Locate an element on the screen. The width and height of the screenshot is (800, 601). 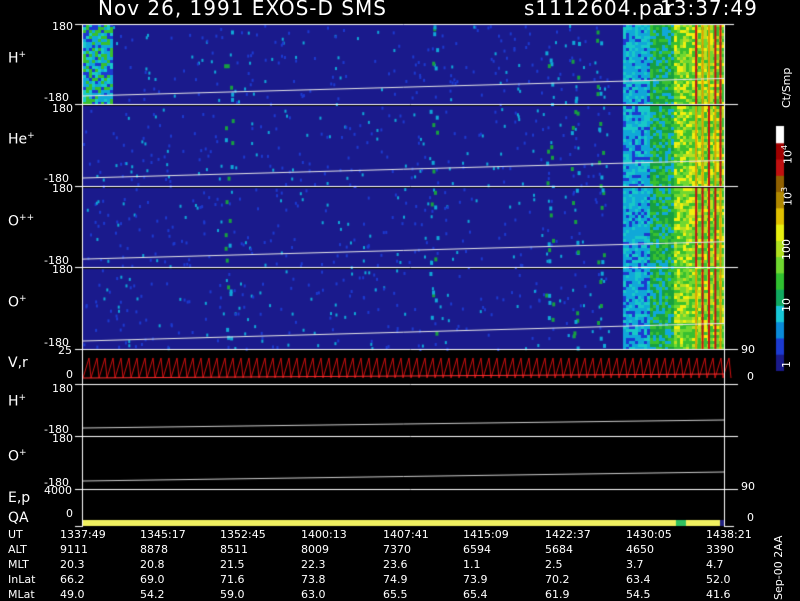
footer-cell: 52.0 is located at coordinates (718, 579).